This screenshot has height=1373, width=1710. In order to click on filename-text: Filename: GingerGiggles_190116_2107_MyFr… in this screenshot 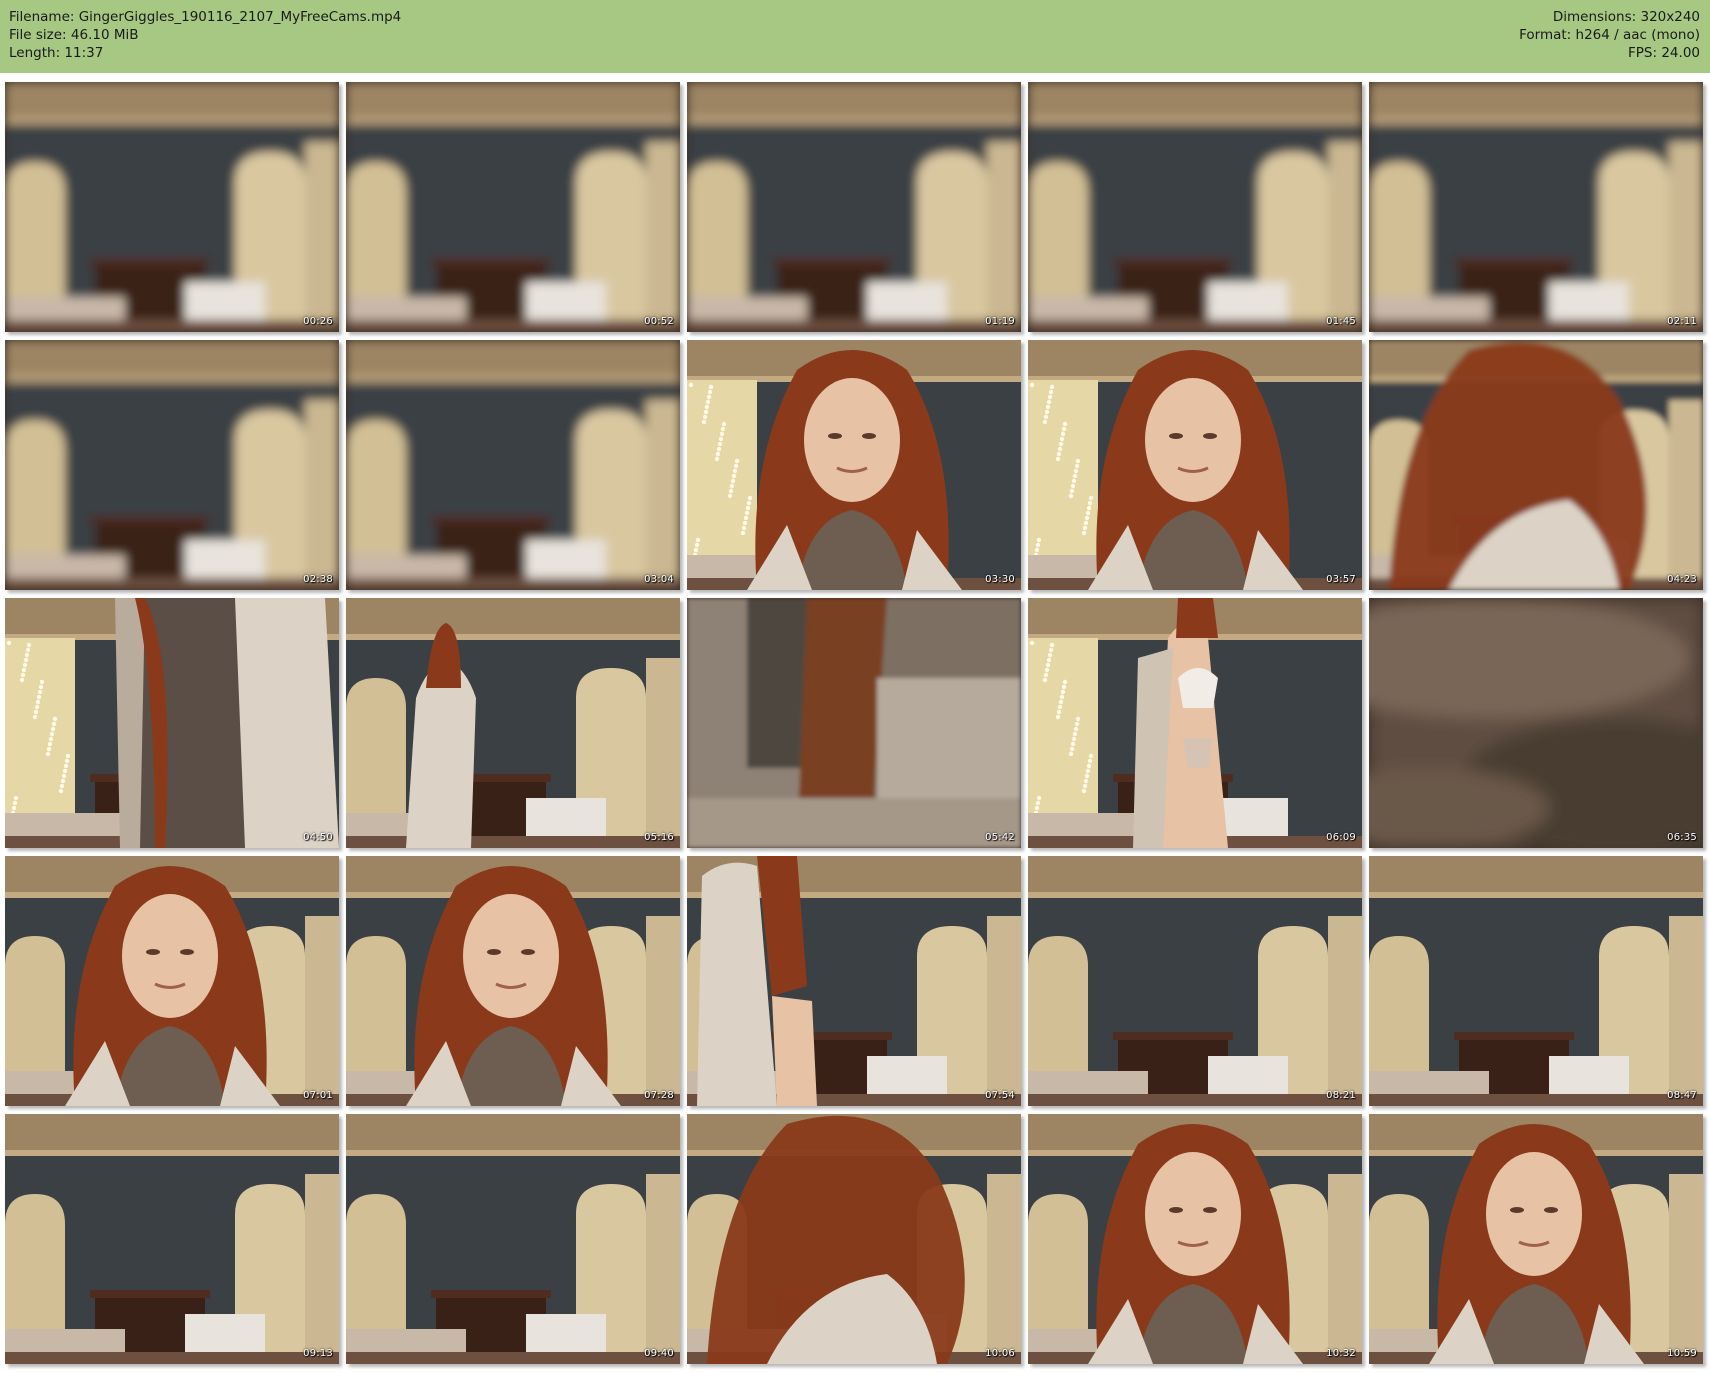, I will do `click(205, 17)`.